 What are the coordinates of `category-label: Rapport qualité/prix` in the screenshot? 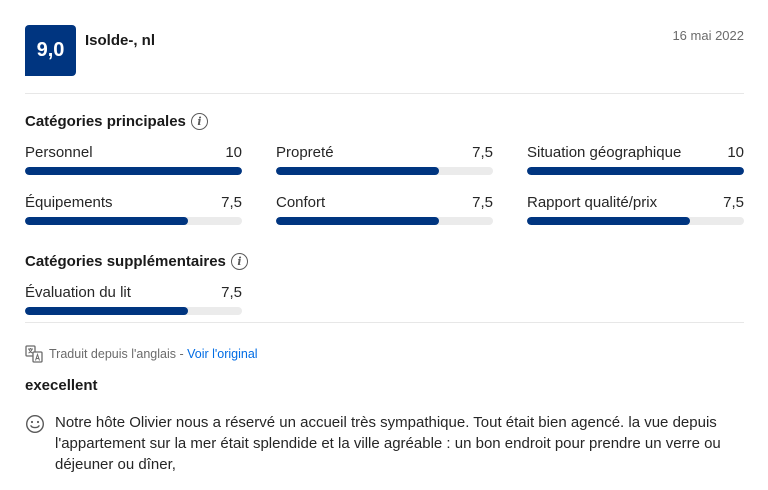 It's located at (592, 202).